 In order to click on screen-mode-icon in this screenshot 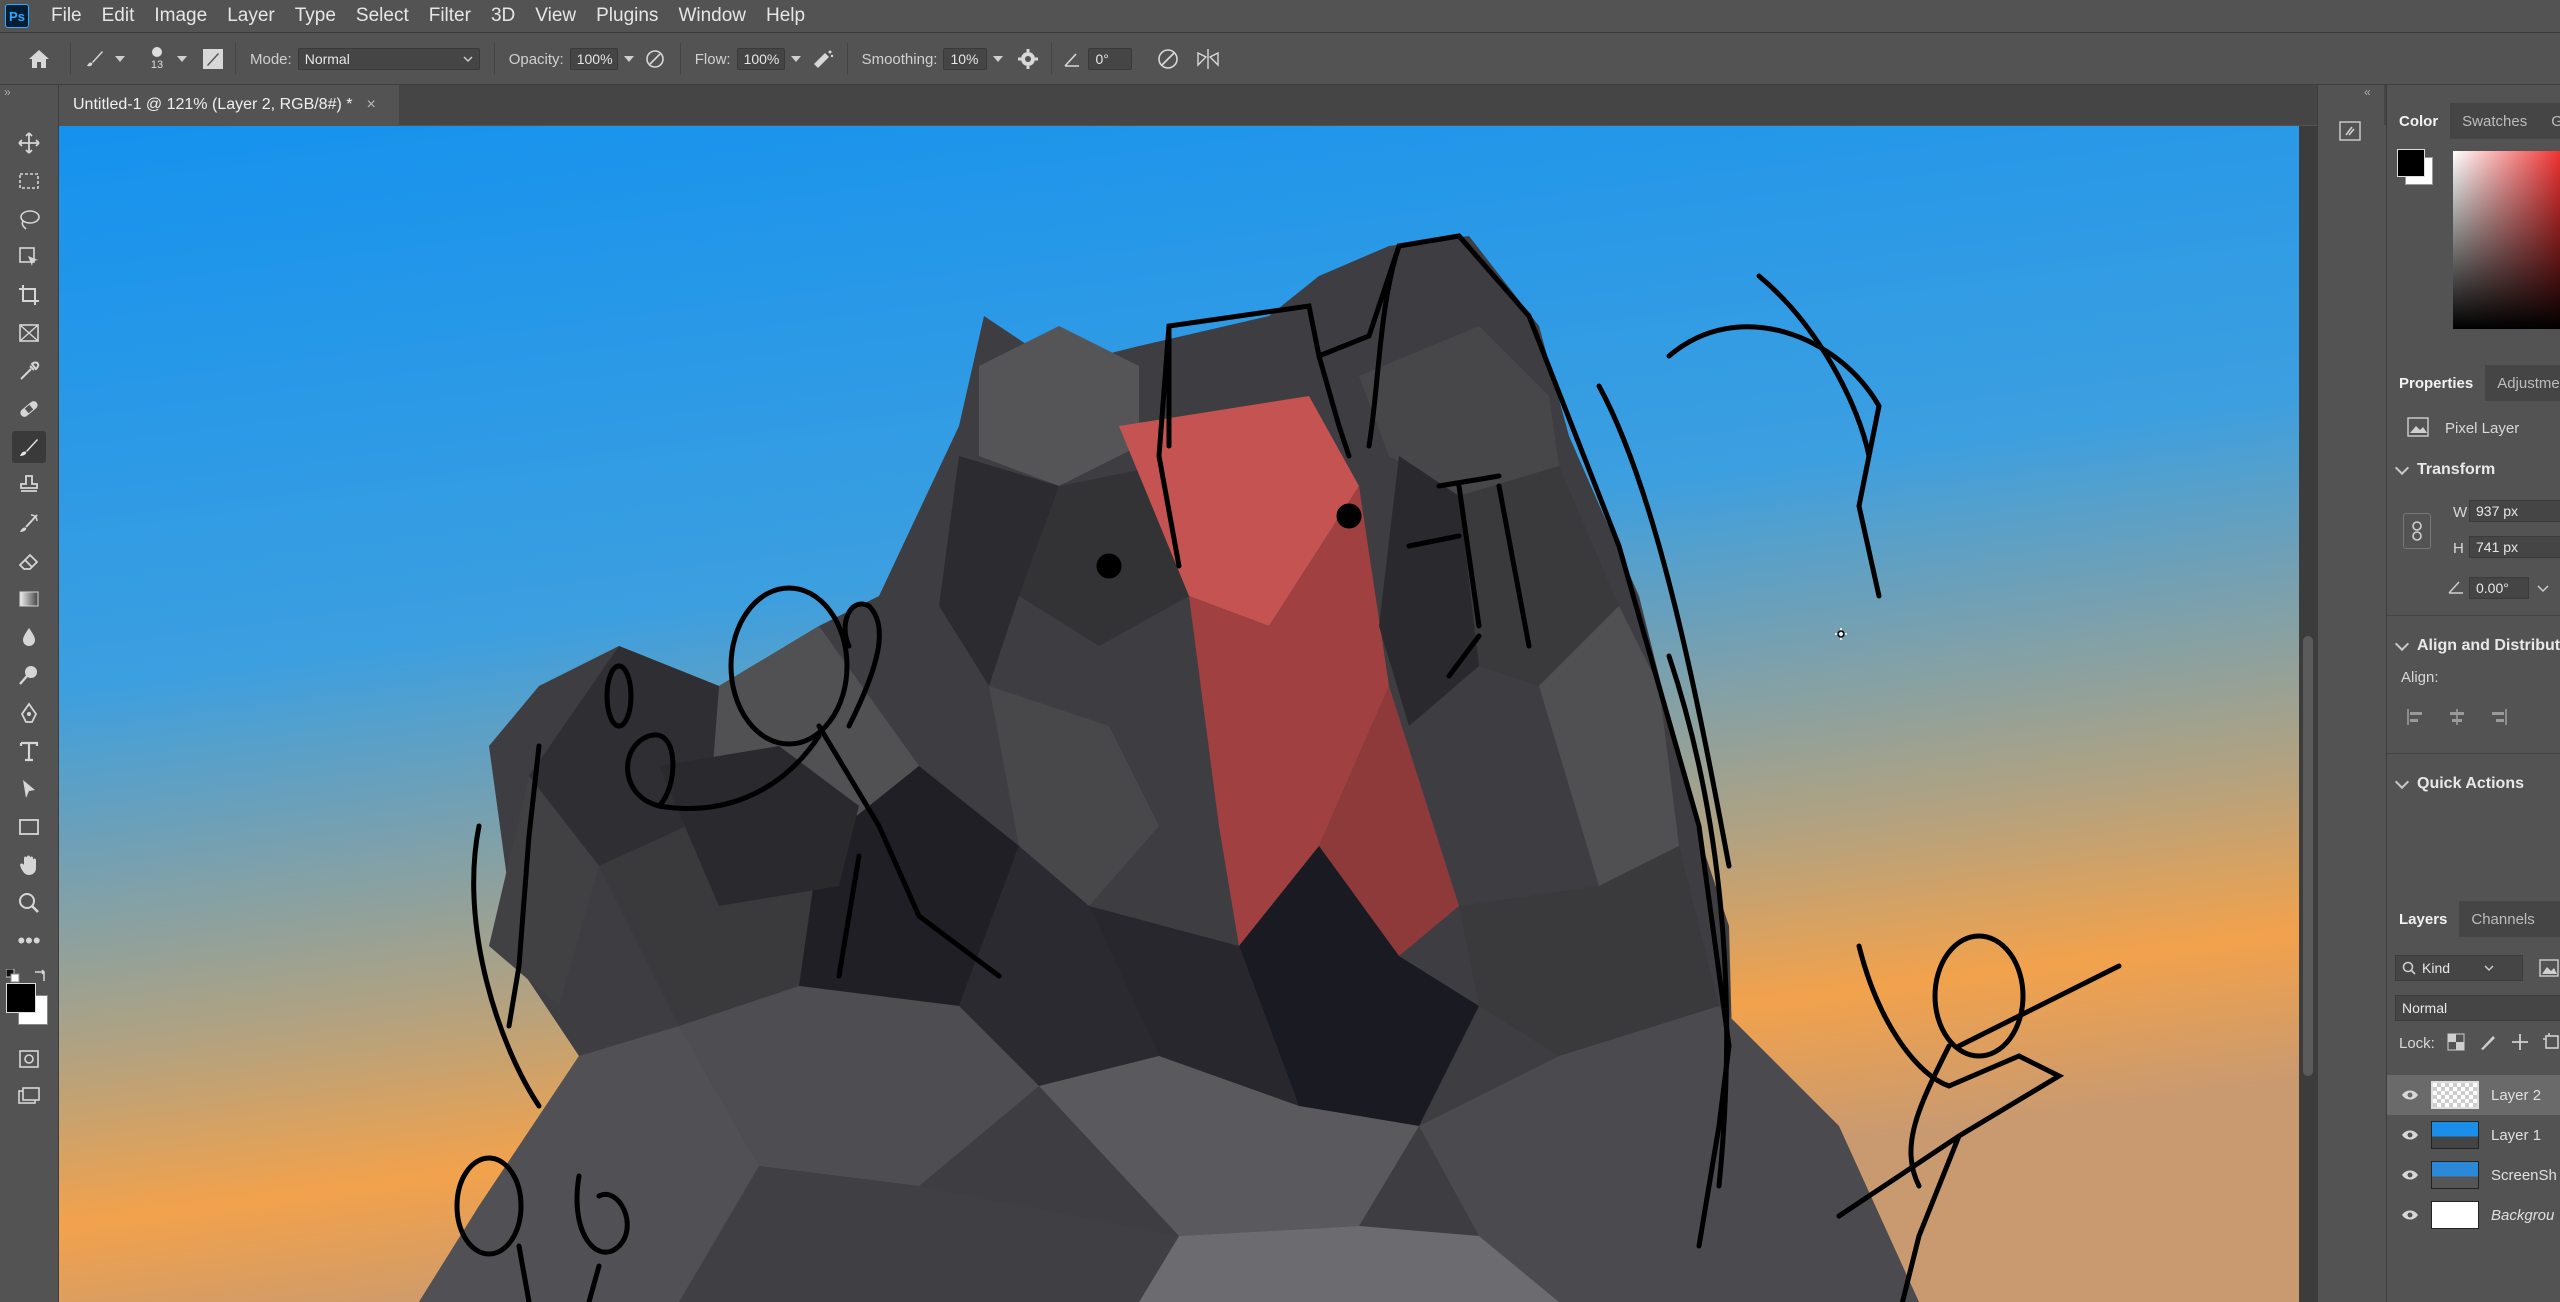, I will do `click(29, 1097)`.